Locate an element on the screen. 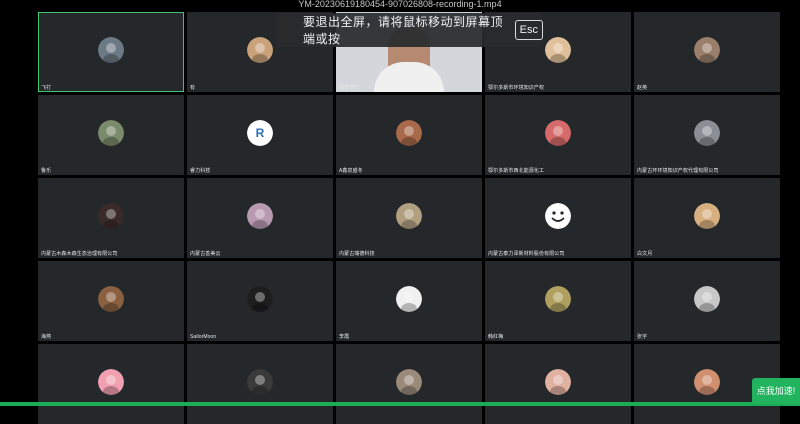 The height and width of the screenshot is (424, 800). participant-tile: 张宇 is located at coordinates (707, 301).